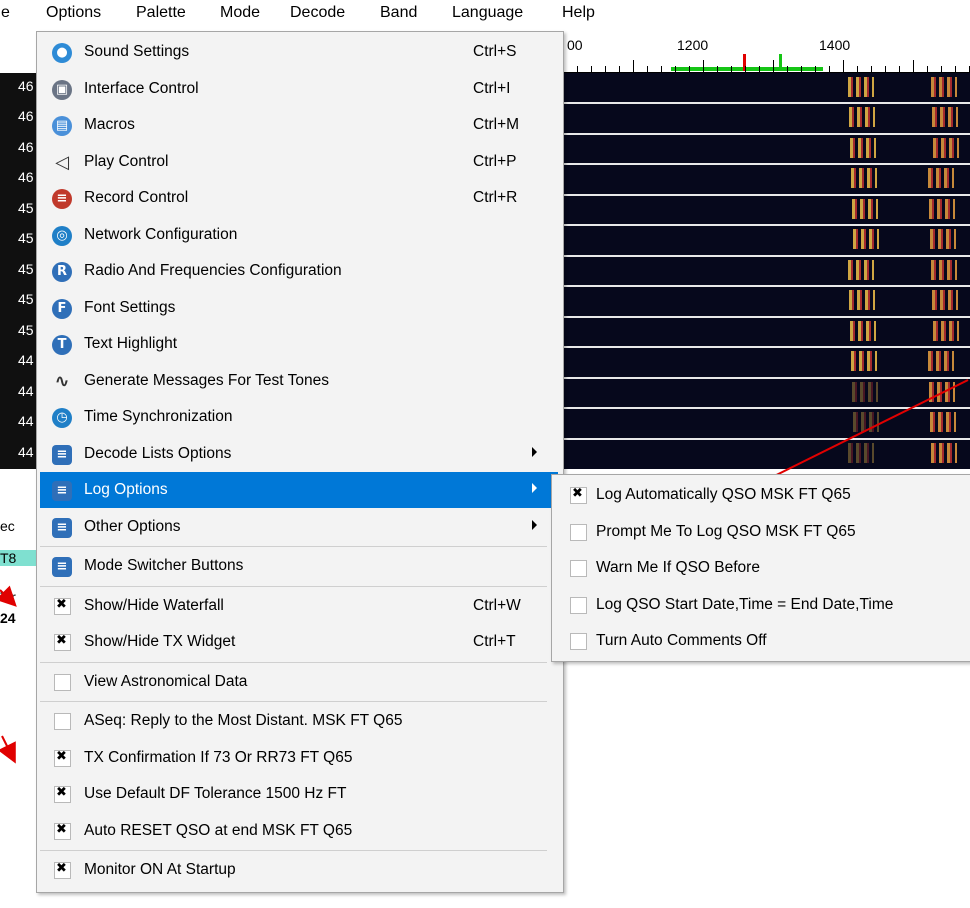 This screenshot has width=970, height=908. I want to click on letter-f-icon: F, so click(62, 308).